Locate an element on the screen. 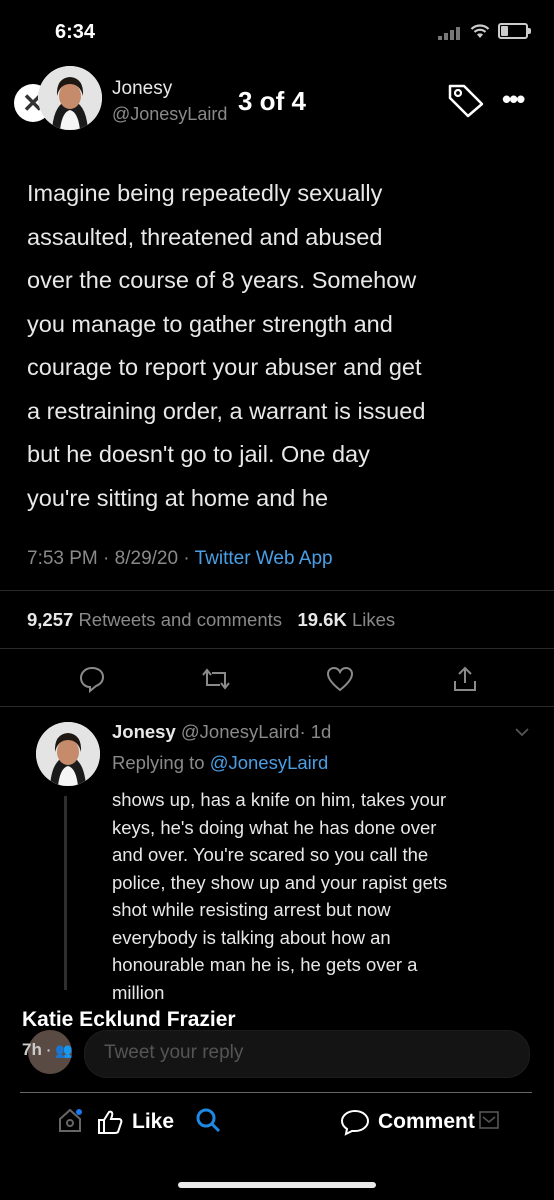 The width and height of the screenshot is (554, 1200). replying-to-handle: @JonesyLaird is located at coordinates (269, 762).